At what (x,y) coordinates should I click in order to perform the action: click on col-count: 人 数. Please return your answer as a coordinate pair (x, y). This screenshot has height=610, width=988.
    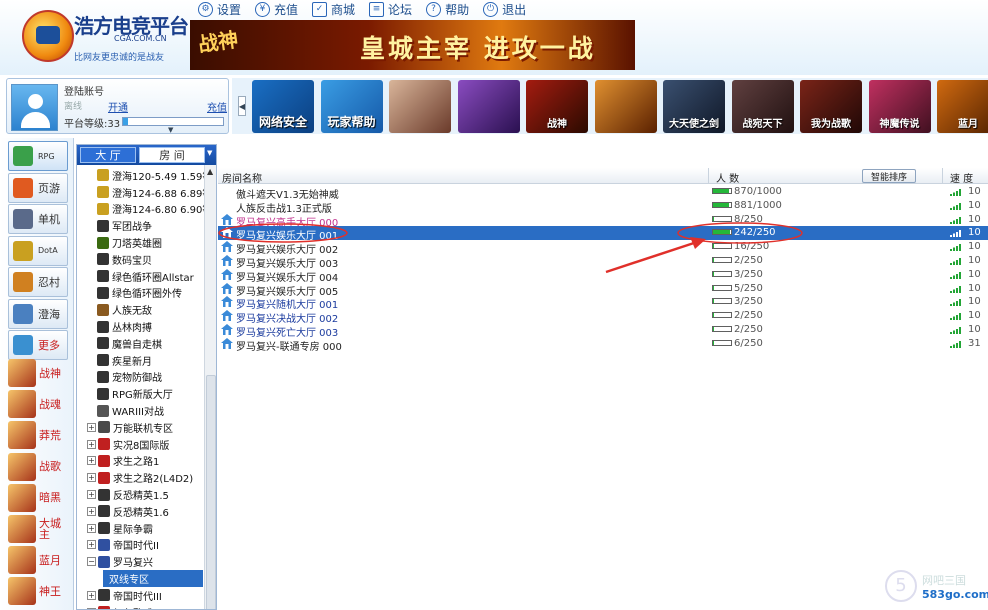
    Looking at the image, I should click on (727, 177).